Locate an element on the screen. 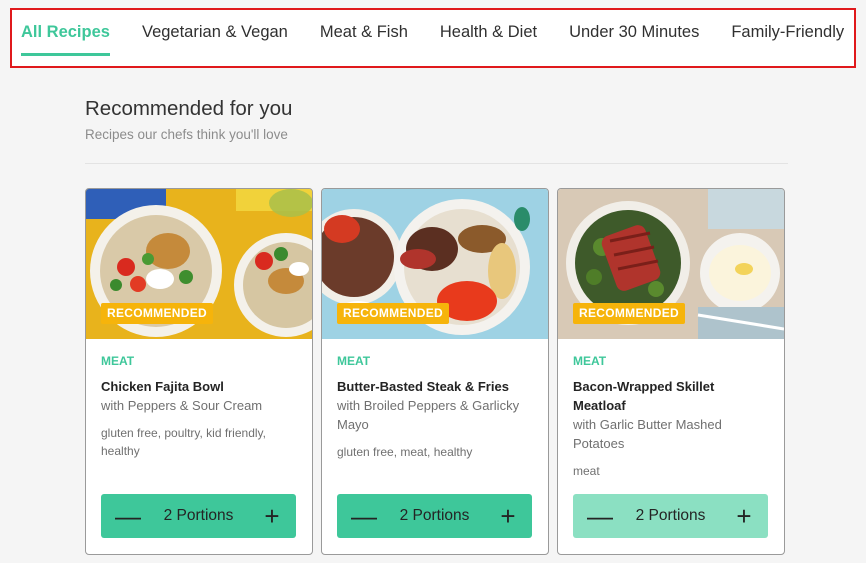  recipe-tags: meat is located at coordinates (586, 471).